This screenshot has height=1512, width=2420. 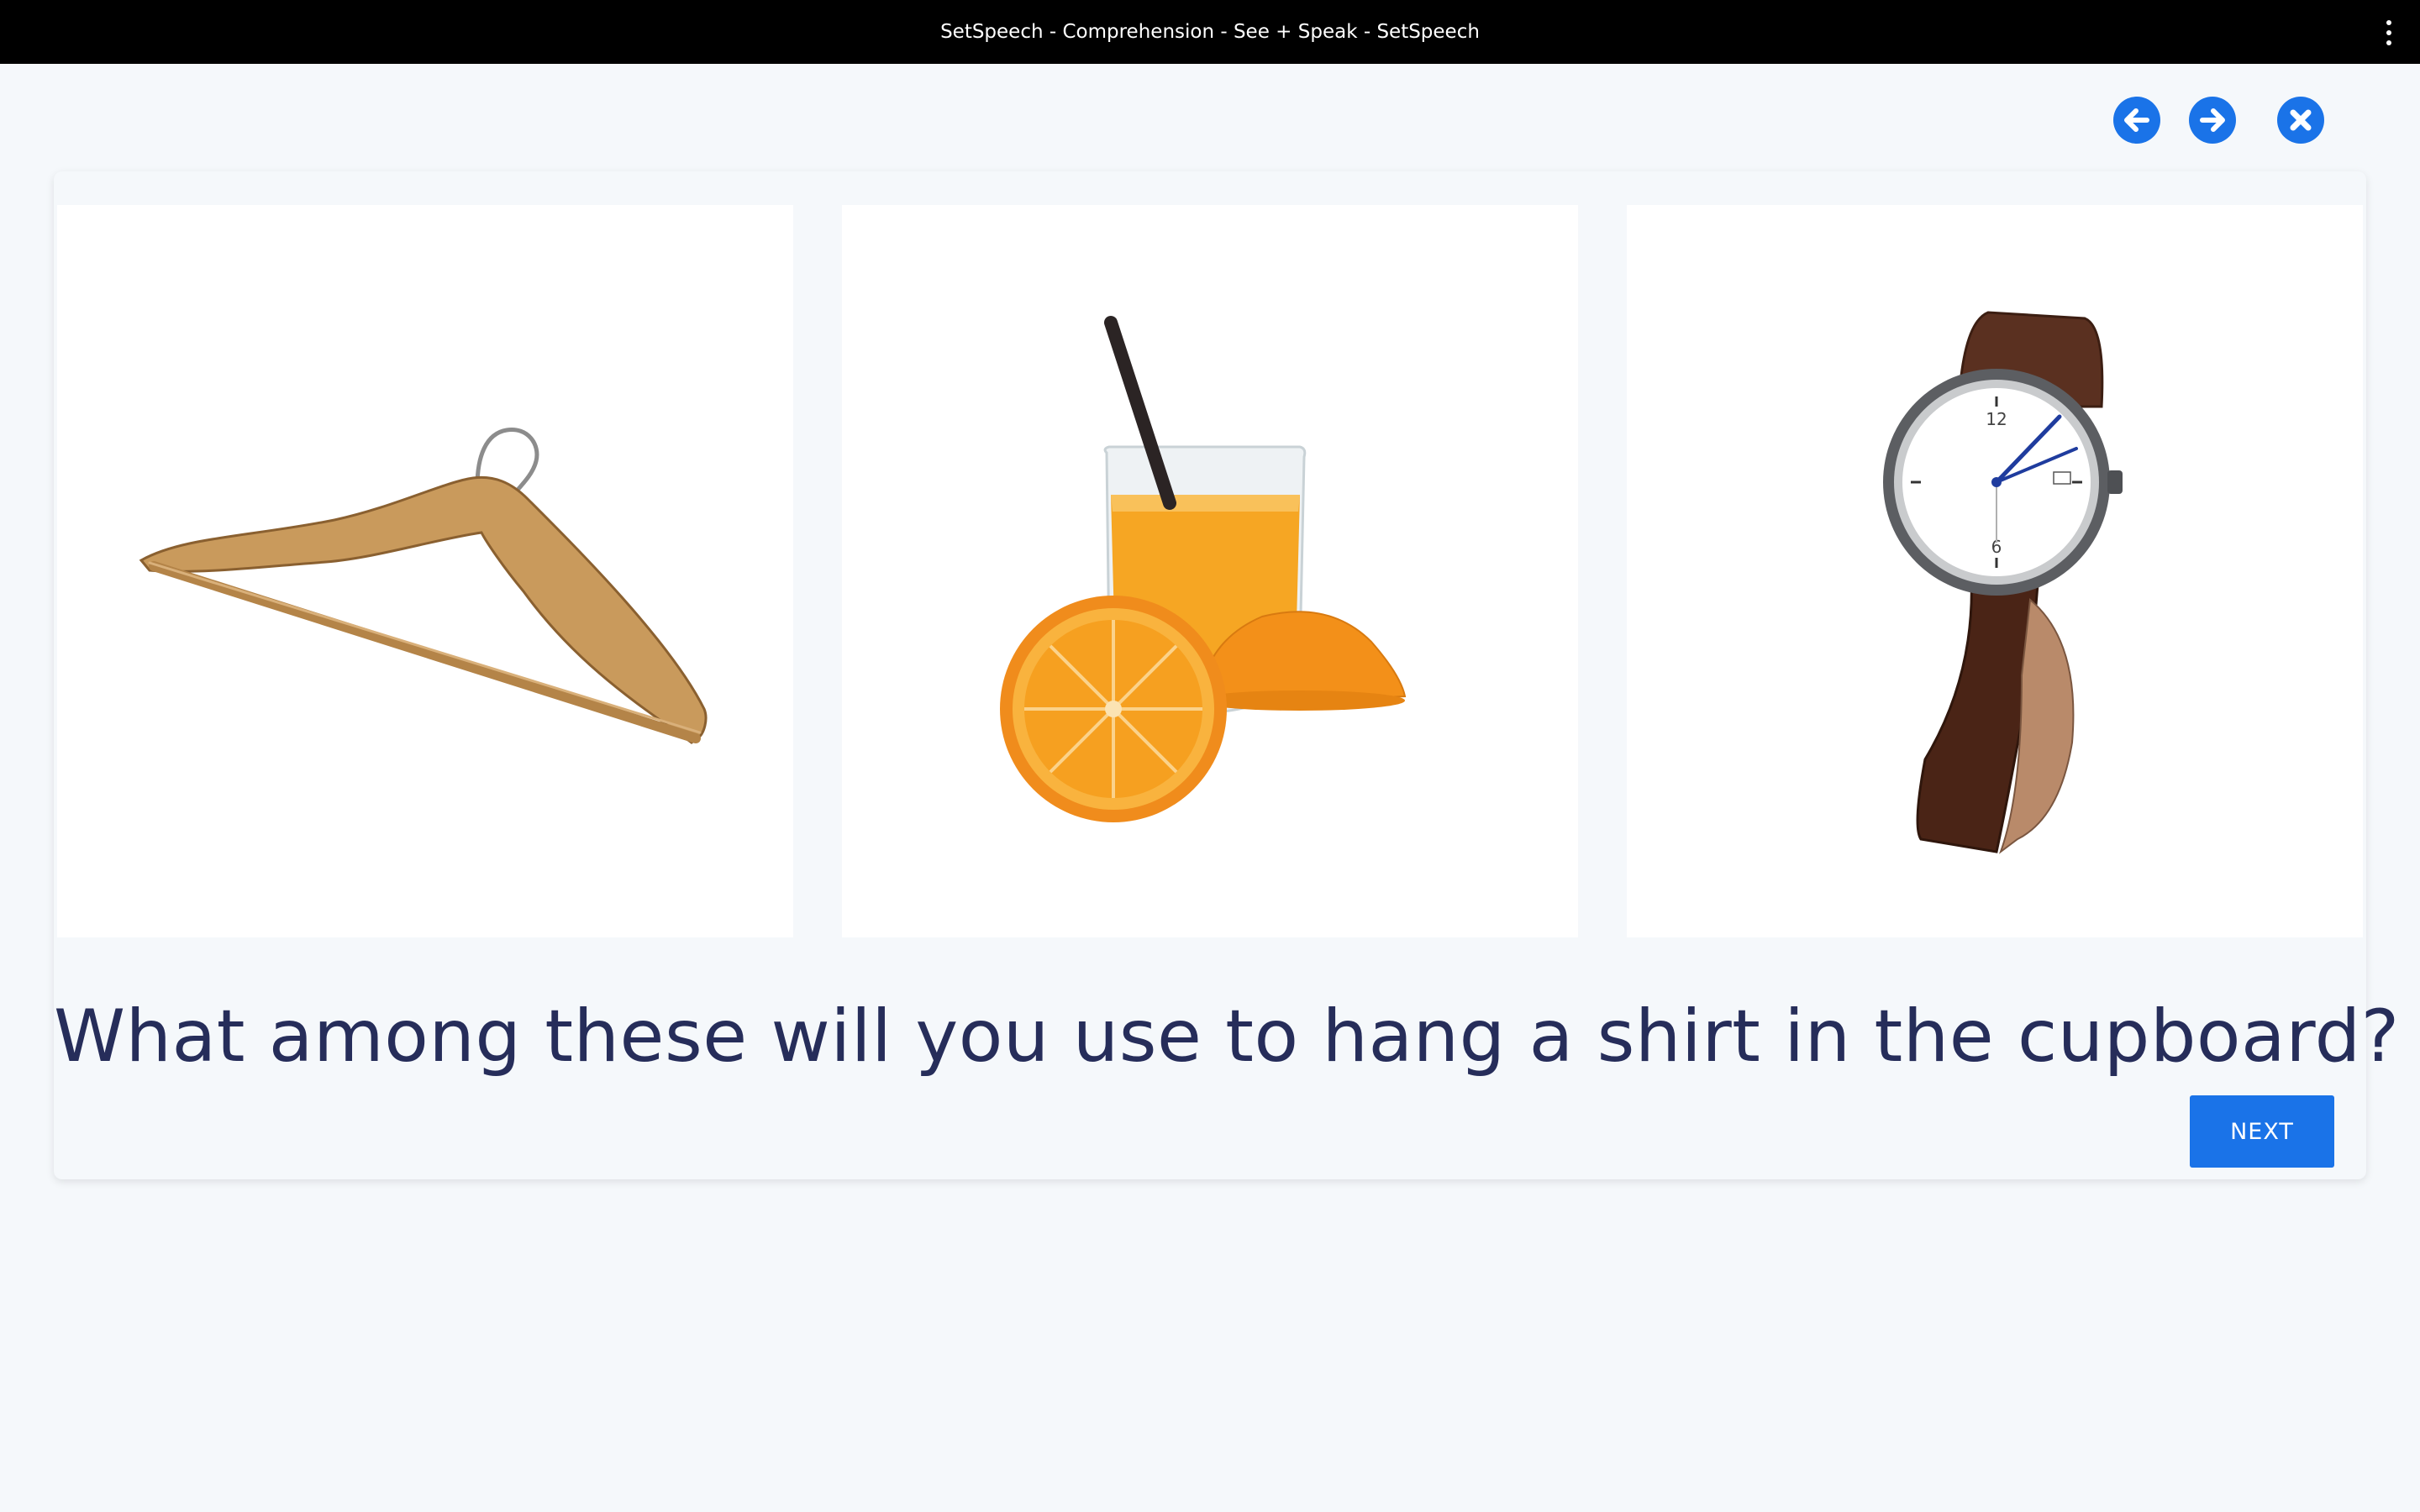 I want to click on wristwatch-image: 12 6, so click(x=2003, y=582).